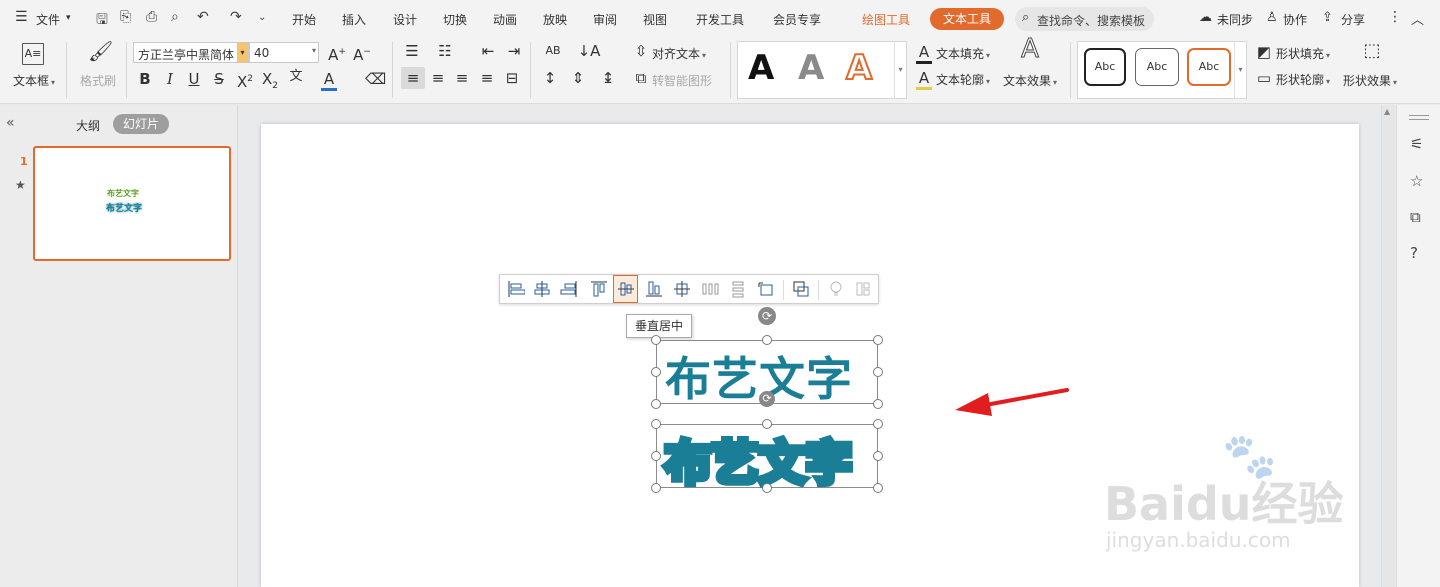  Describe the element at coordinates (34, 80) in the screenshot. I see `textbox-button: 文本框 ▾` at that location.